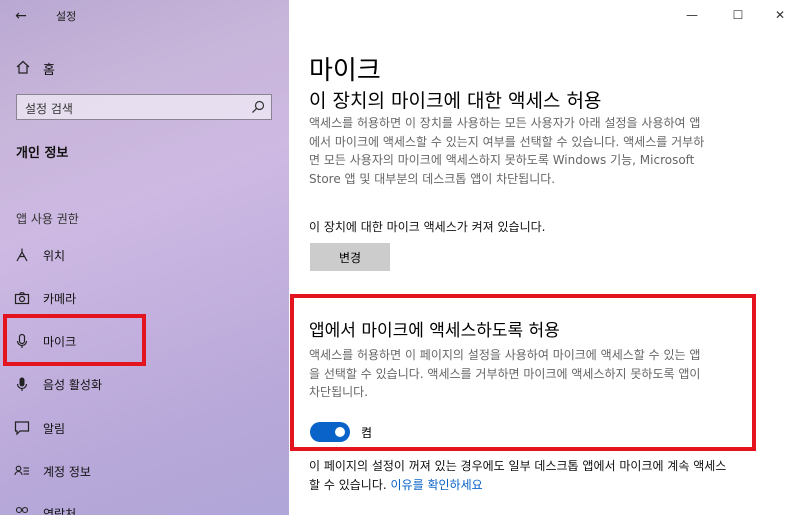 The width and height of the screenshot is (800, 515). I want to click on sidebar-item-contacts: 연락처, so click(144, 506).